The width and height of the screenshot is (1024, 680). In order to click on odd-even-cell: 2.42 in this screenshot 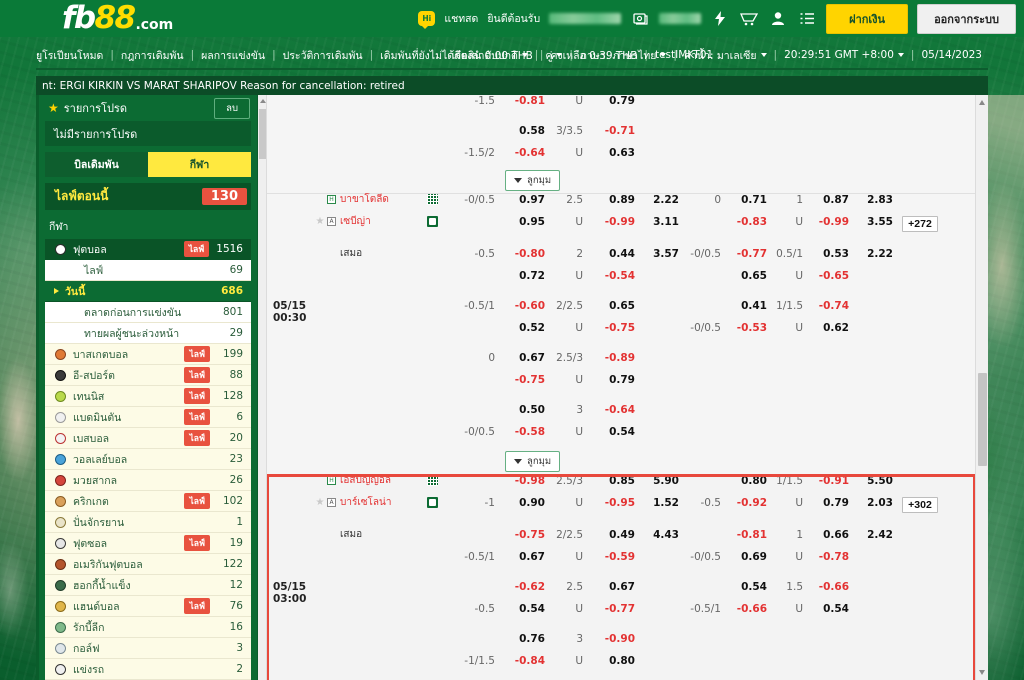, I will do `click(877, 535)`.